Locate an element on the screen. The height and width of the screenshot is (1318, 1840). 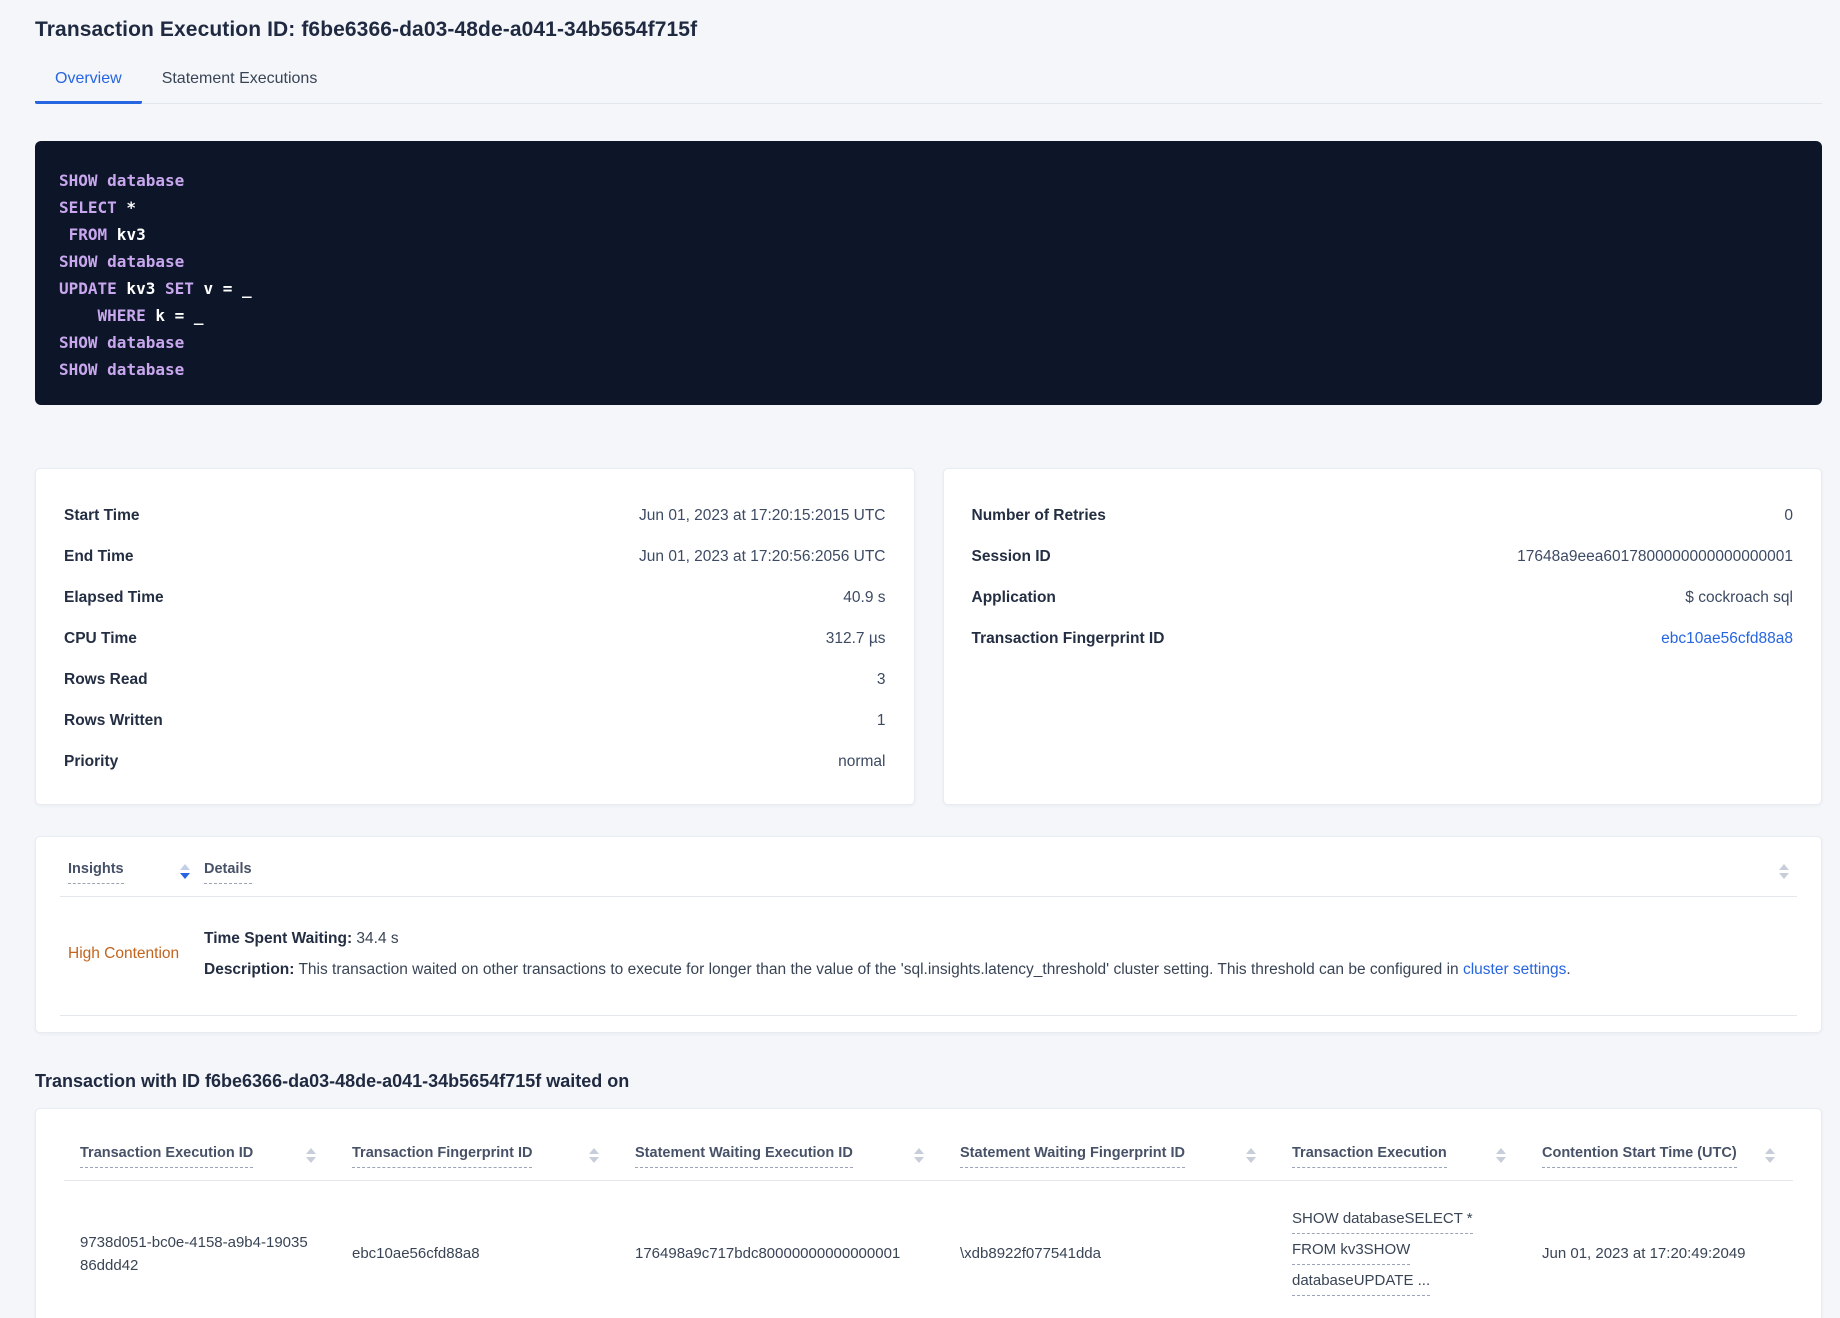
sql-line: SELECT * is located at coordinates (98, 207).